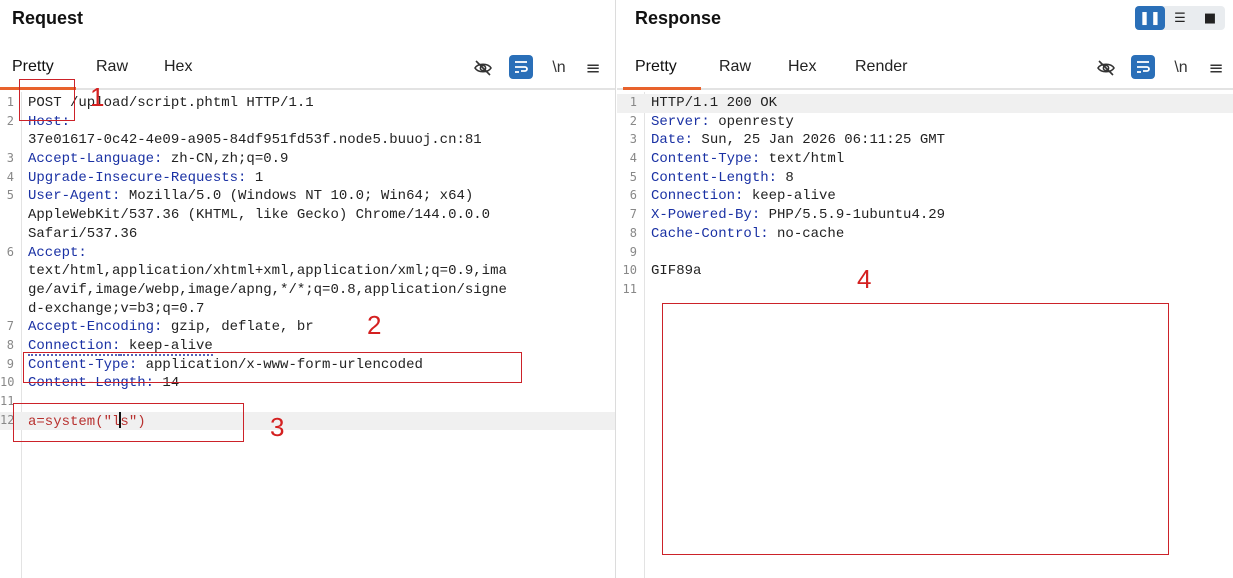  Describe the element at coordinates (7, 401) in the screenshot. I see `line-number: 11` at that location.